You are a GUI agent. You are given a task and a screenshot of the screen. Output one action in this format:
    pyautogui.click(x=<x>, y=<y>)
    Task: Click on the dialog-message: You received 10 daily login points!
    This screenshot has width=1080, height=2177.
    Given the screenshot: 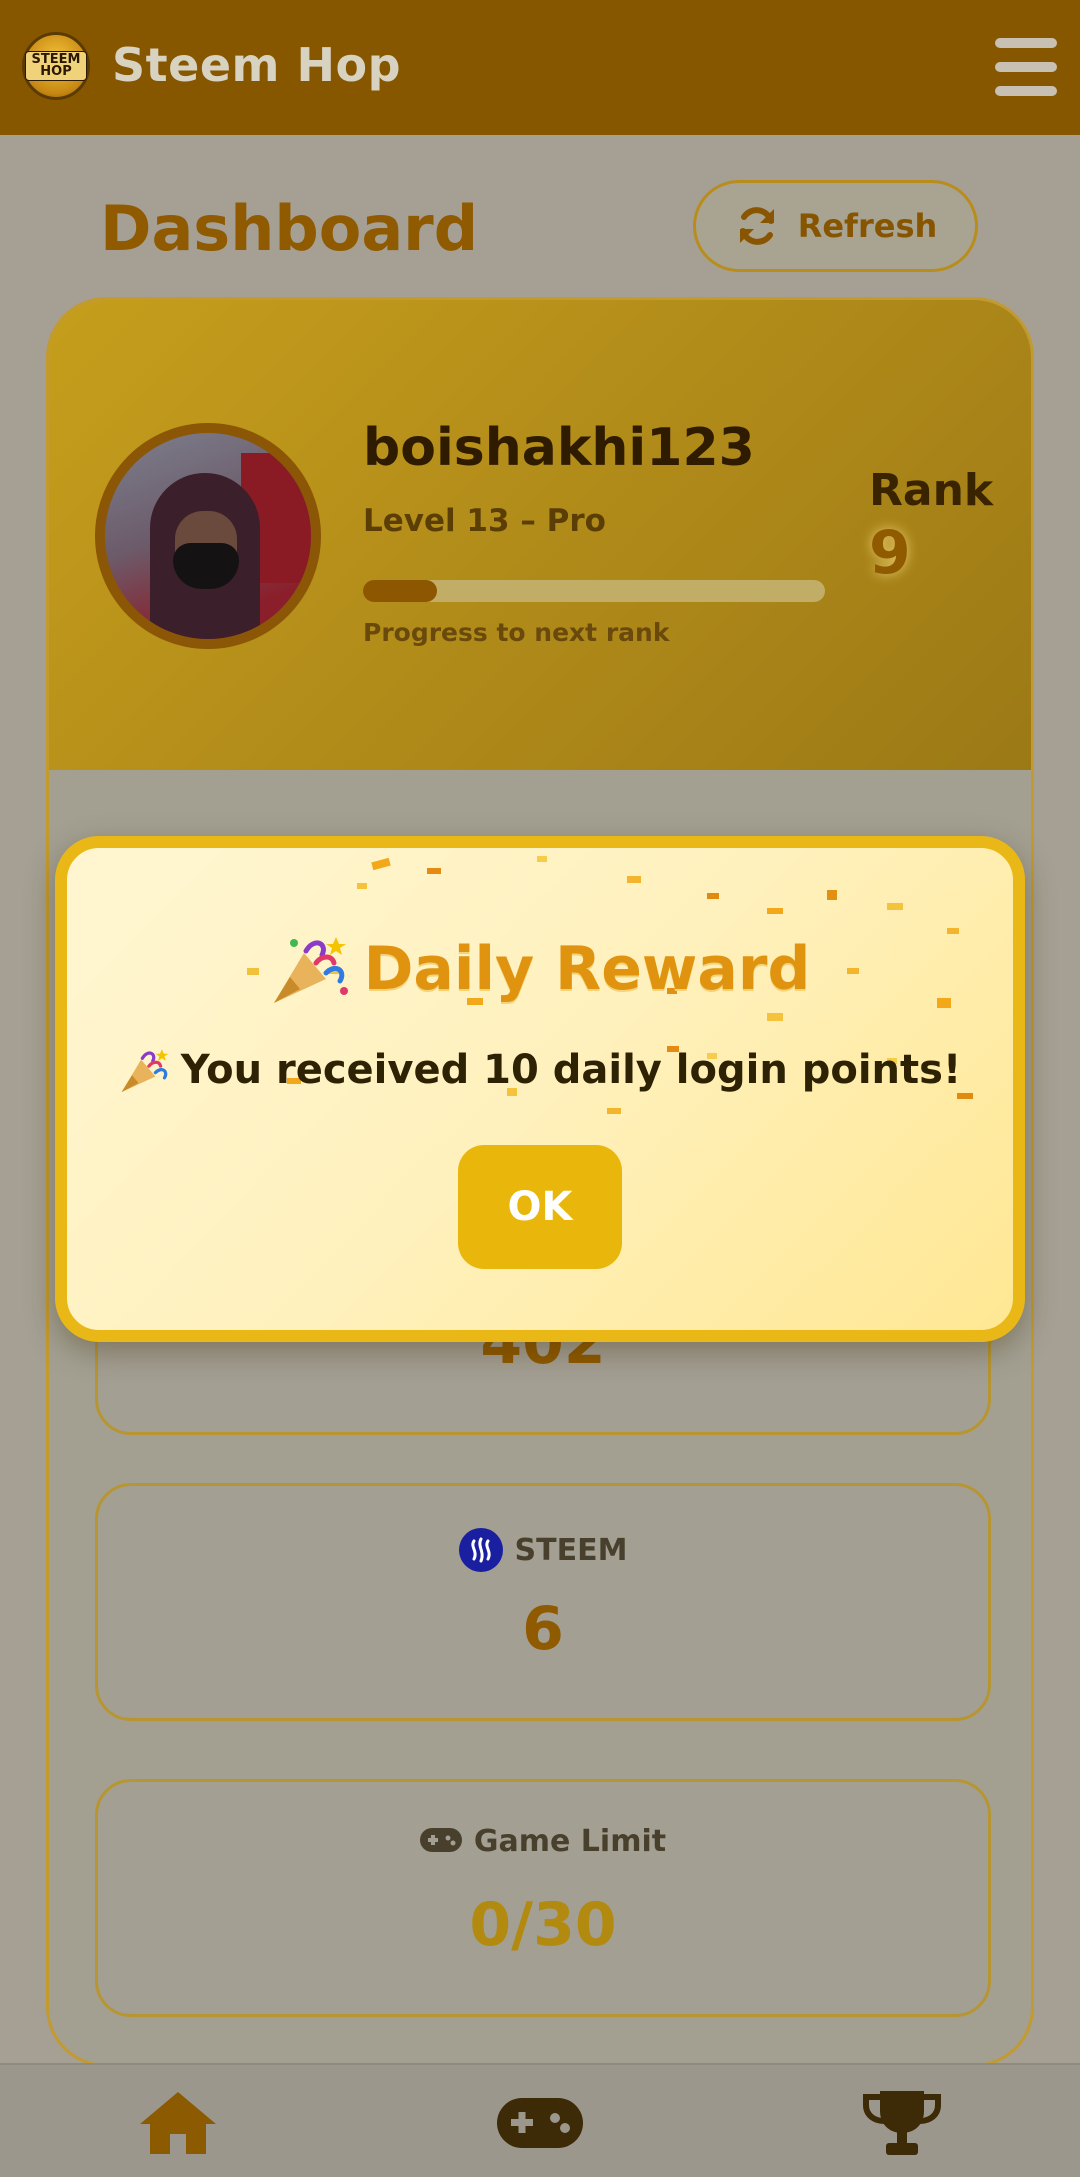 What is the action you would take?
    pyautogui.click(x=571, y=1070)
    